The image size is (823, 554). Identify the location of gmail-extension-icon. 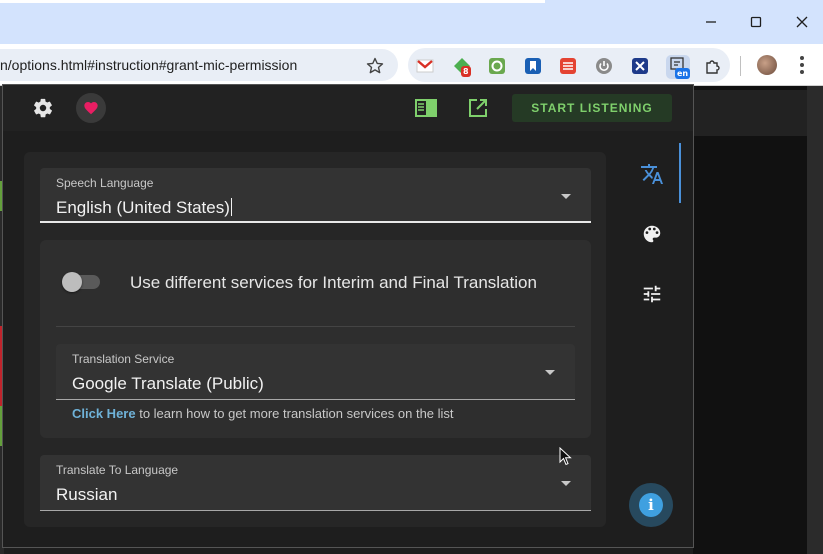
(425, 66).